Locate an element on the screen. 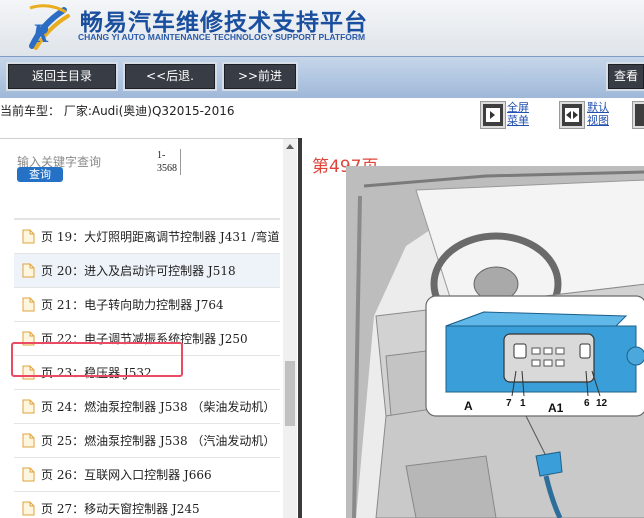 The height and width of the screenshot is (518, 644). toc-item-label: 页 21：电子转向助力控制器 J764 is located at coordinates (132, 305).